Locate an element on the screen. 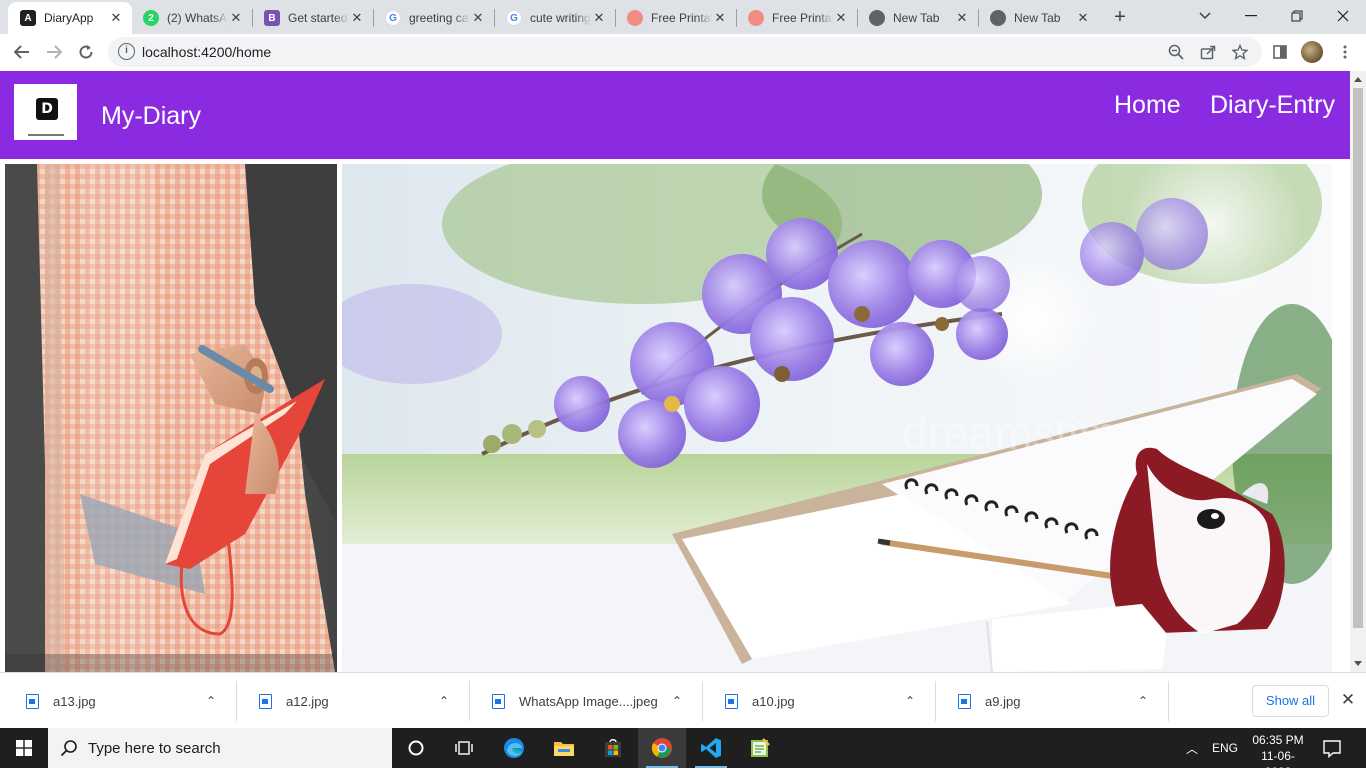 This screenshot has height=780, width=1366. download-item: a10.jpg ⌃ is located at coordinates (819, 701).